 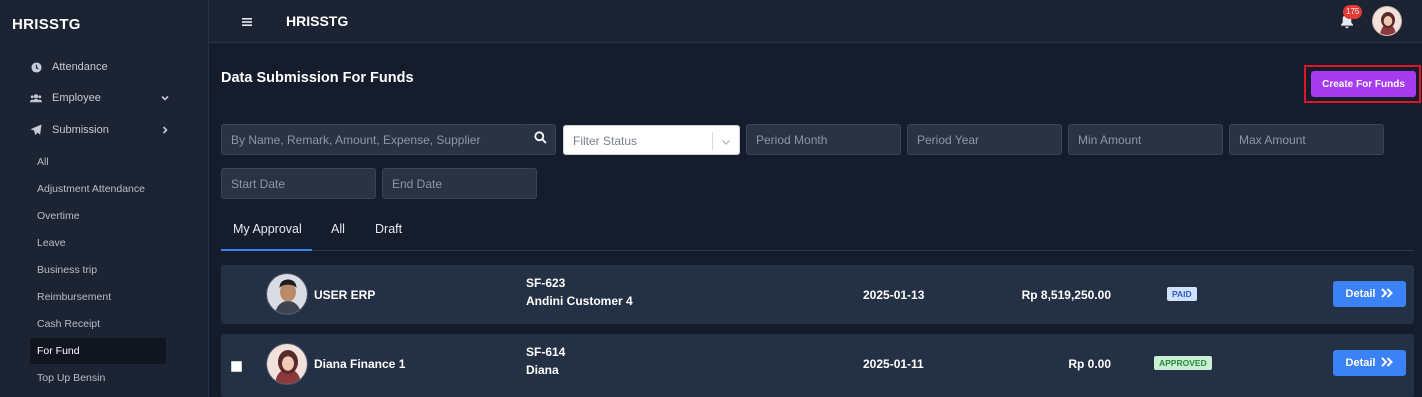 I want to click on tab-all: All, so click(x=338, y=229).